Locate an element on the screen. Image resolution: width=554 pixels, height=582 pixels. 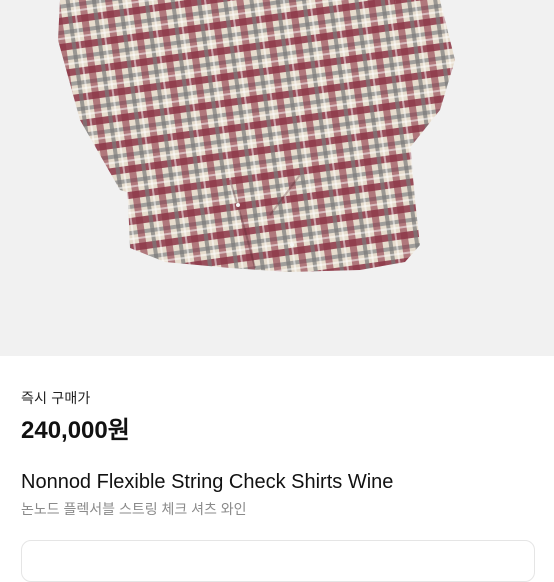
product-subtitle: 논노드 플렉서블 스트링 체크 셔츠 와인 is located at coordinates (134, 509).